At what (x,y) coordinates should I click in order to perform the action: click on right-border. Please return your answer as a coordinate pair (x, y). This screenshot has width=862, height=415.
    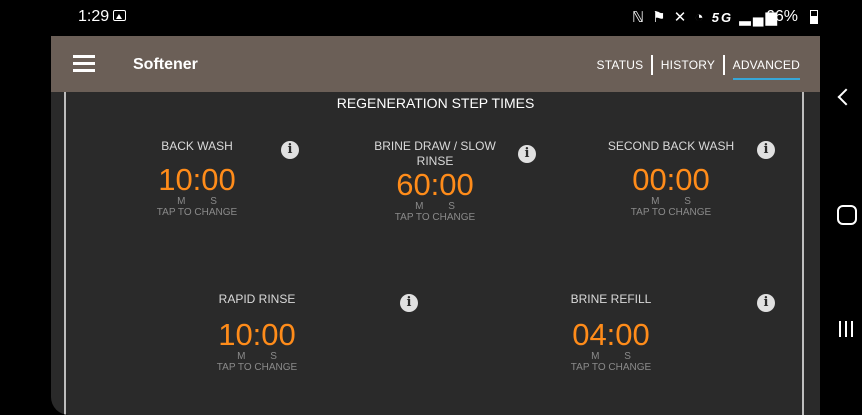
    Looking at the image, I should click on (803, 253).